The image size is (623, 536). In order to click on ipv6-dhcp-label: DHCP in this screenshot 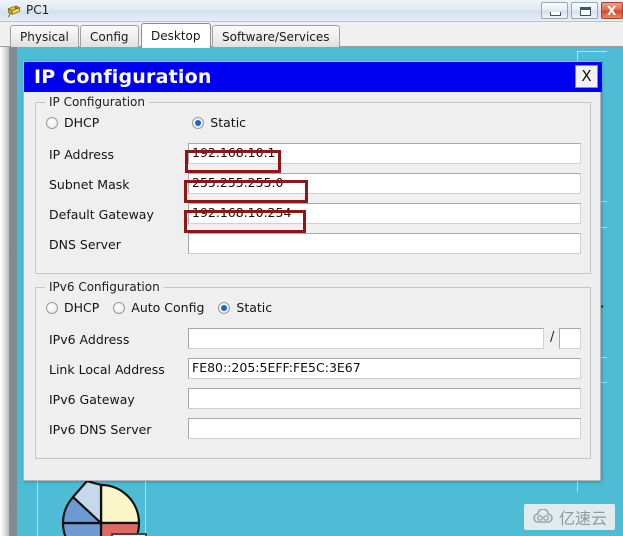, I will do `click(82, 307)`.